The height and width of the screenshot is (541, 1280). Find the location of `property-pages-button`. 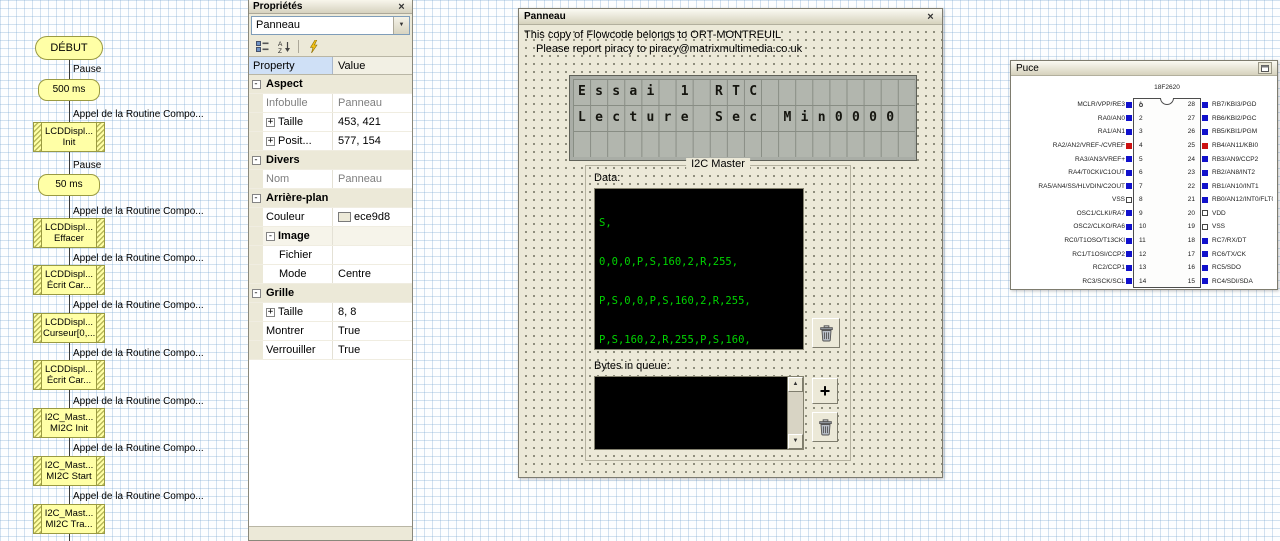

property-pages-button is located at coordinates (313, 46).